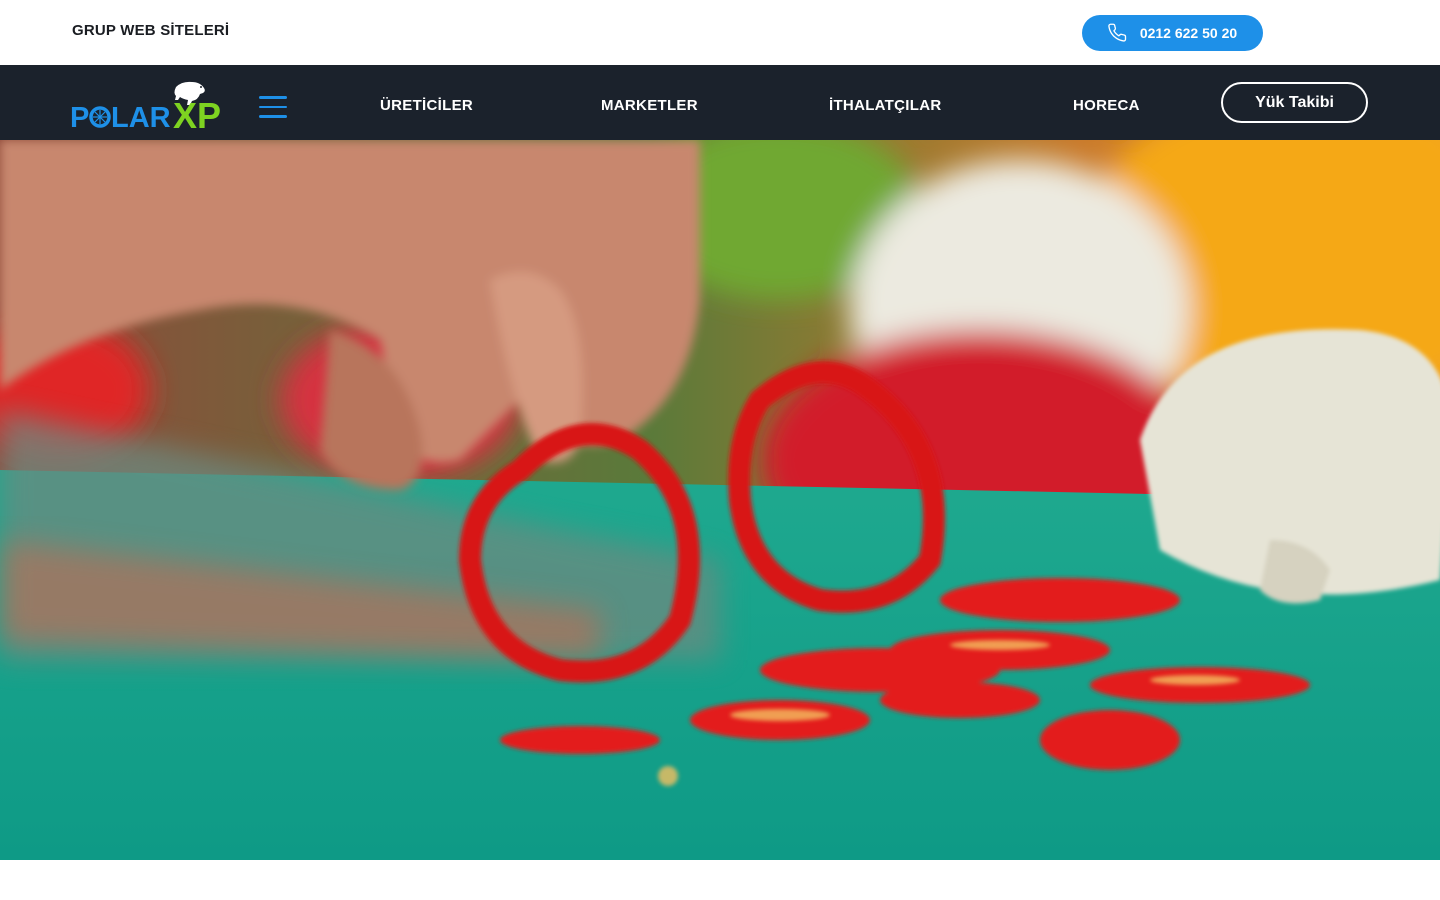 The height and width of the screenshot is (900, 1440). I want to click on svg-text: LAR, so click(141, 116).